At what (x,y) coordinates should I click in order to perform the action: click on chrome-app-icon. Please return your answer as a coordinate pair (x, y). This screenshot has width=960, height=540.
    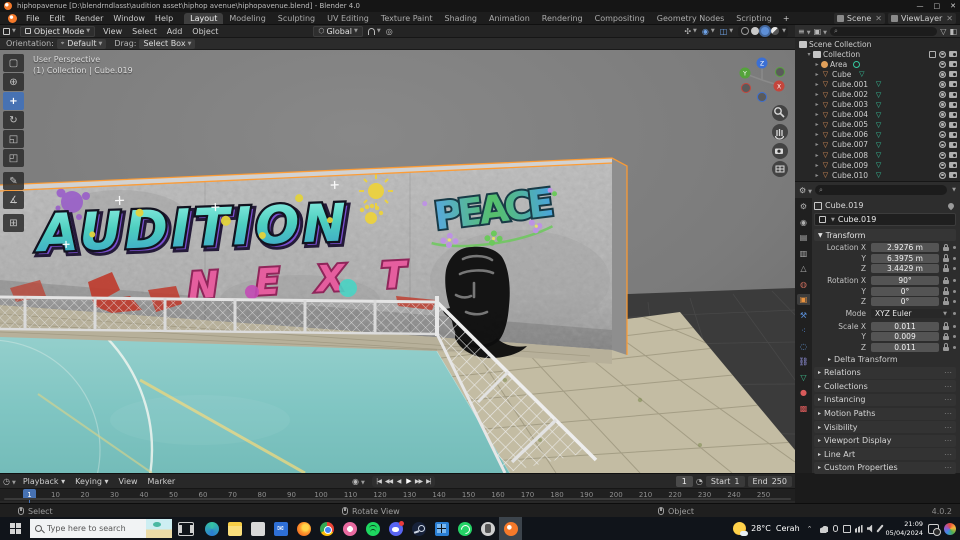
    Looking at the image, I should click on (326, 528).